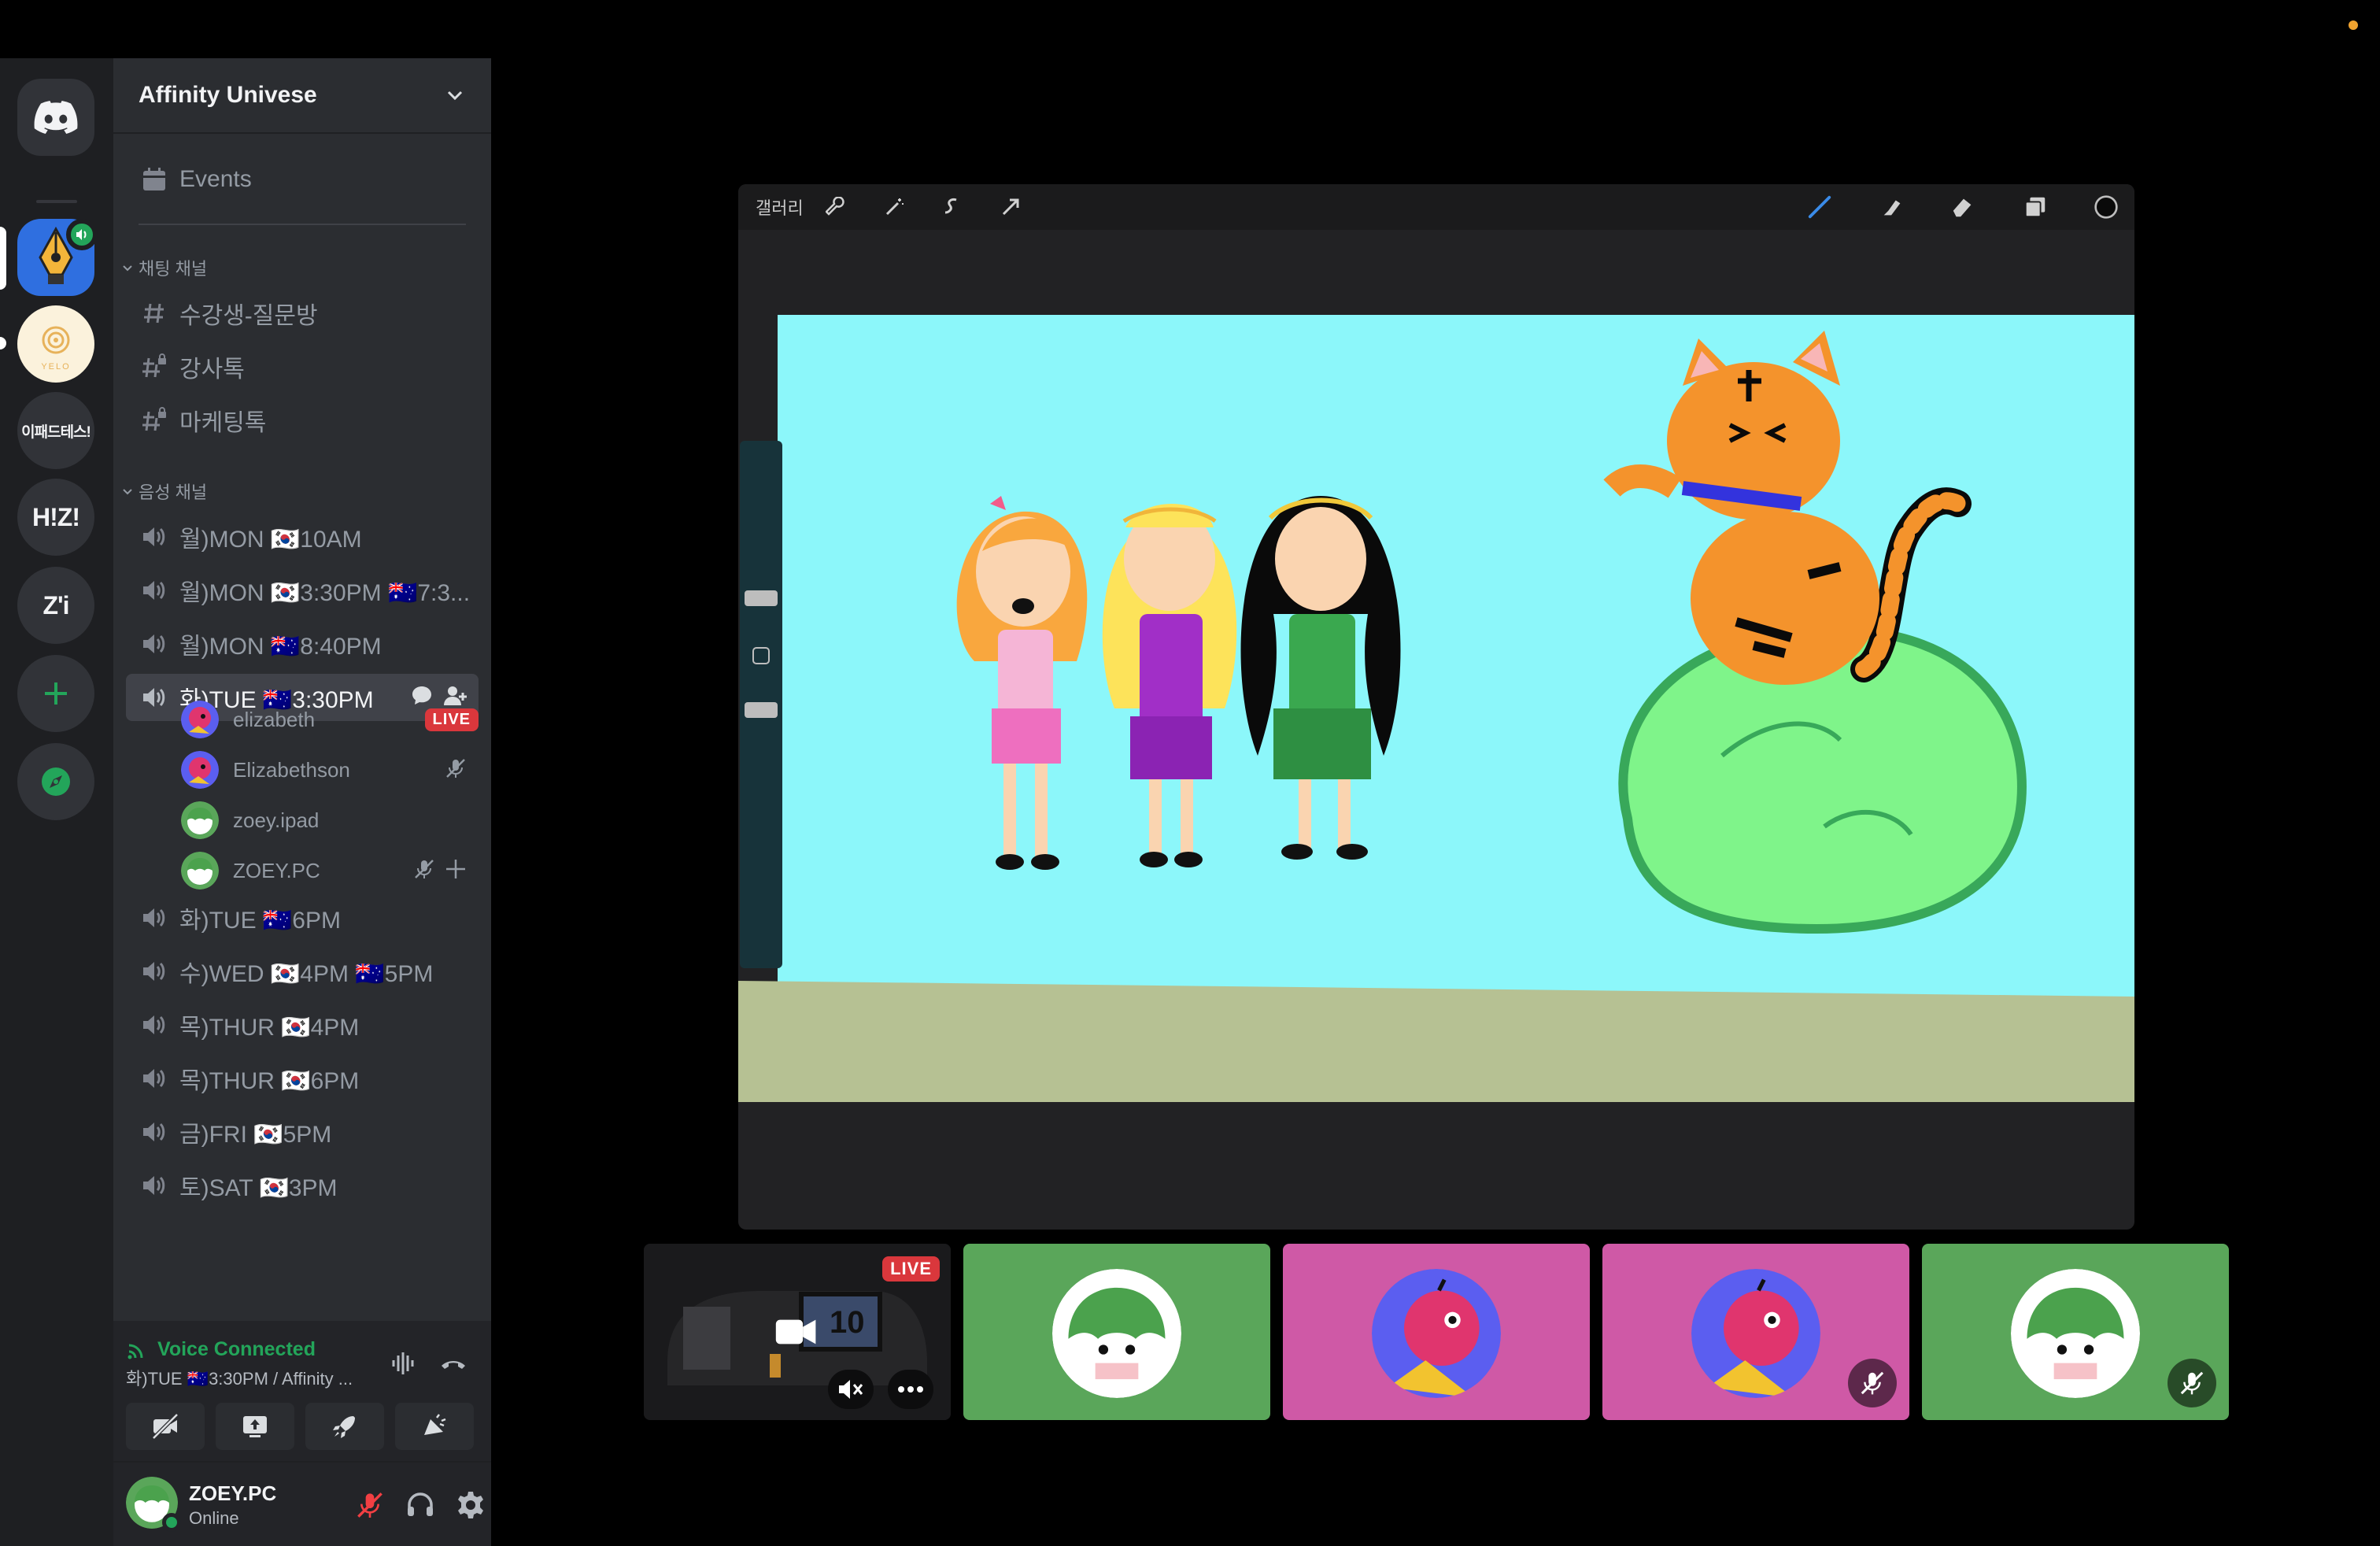 The width and height of the screenshot is (2380, 1546). Describe the element at coordinates (214, 1518) in the screenshot. I see `user-status: Online` at that location.